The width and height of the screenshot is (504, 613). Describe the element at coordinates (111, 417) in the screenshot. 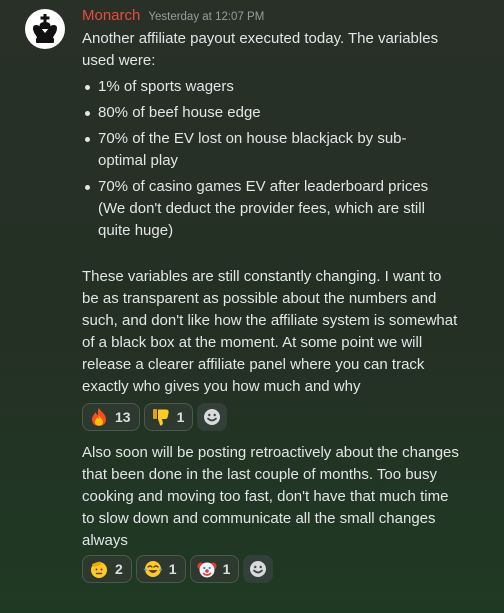

I see `reaction-fire: 13` at that location.